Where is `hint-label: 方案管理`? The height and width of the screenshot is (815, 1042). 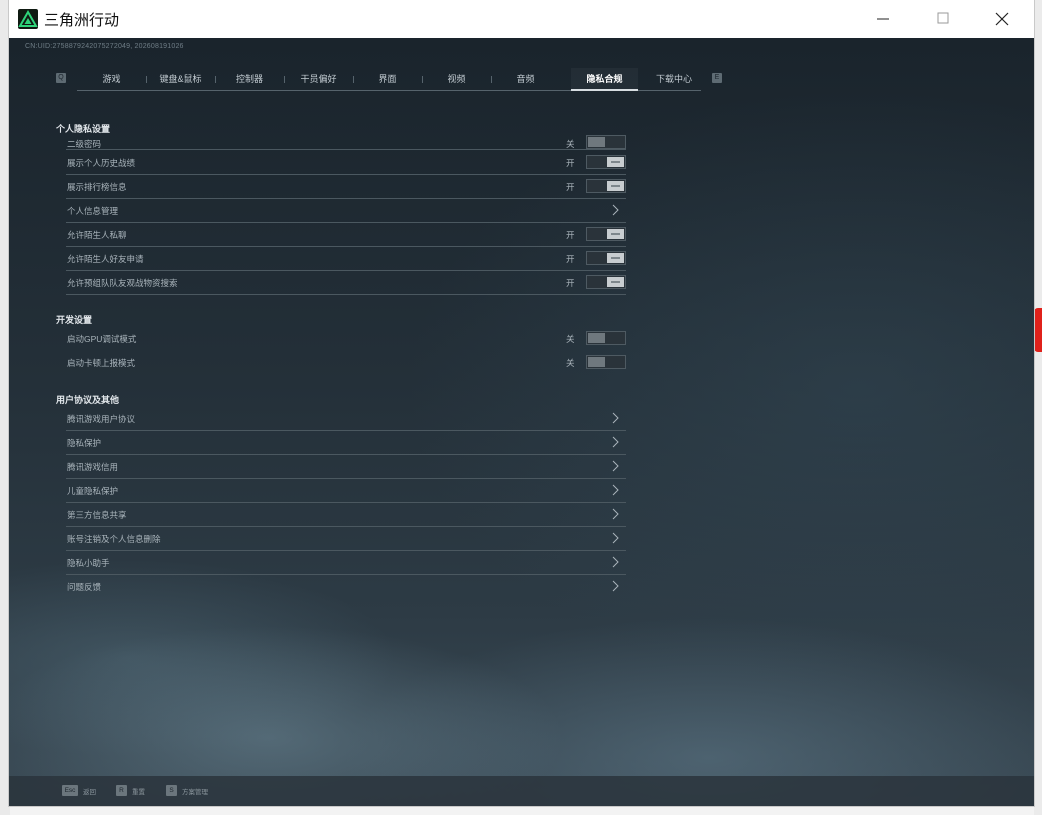 hint-label: 方案管理 is located at coordinates (195, 792).